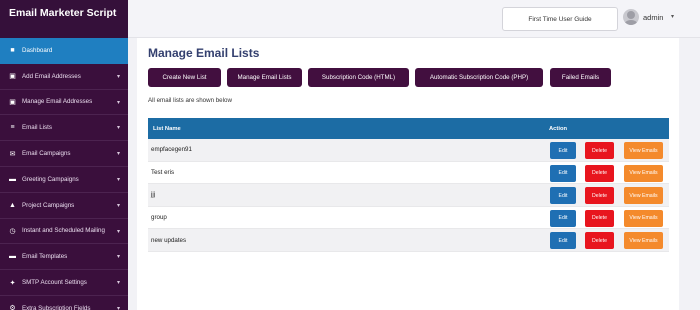 This screenshot has height=310, width=700. I want to click on user-menu-name: admin, so click(653, 17).